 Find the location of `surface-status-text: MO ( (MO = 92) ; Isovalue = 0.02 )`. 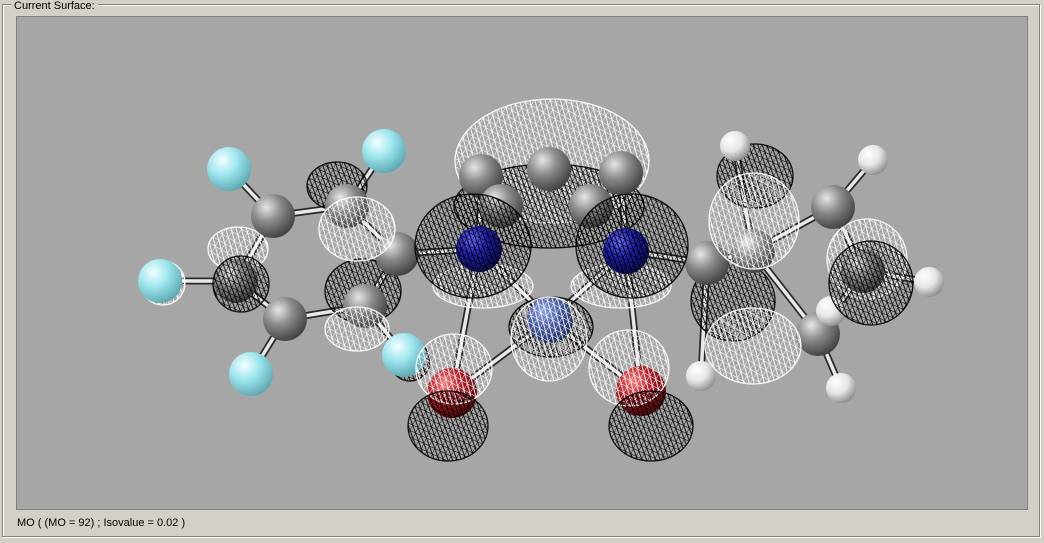

surface-status-text: MO ( (MO = 92) ; Isovalue = 0.02 ) is located at coordinates (101, 523).